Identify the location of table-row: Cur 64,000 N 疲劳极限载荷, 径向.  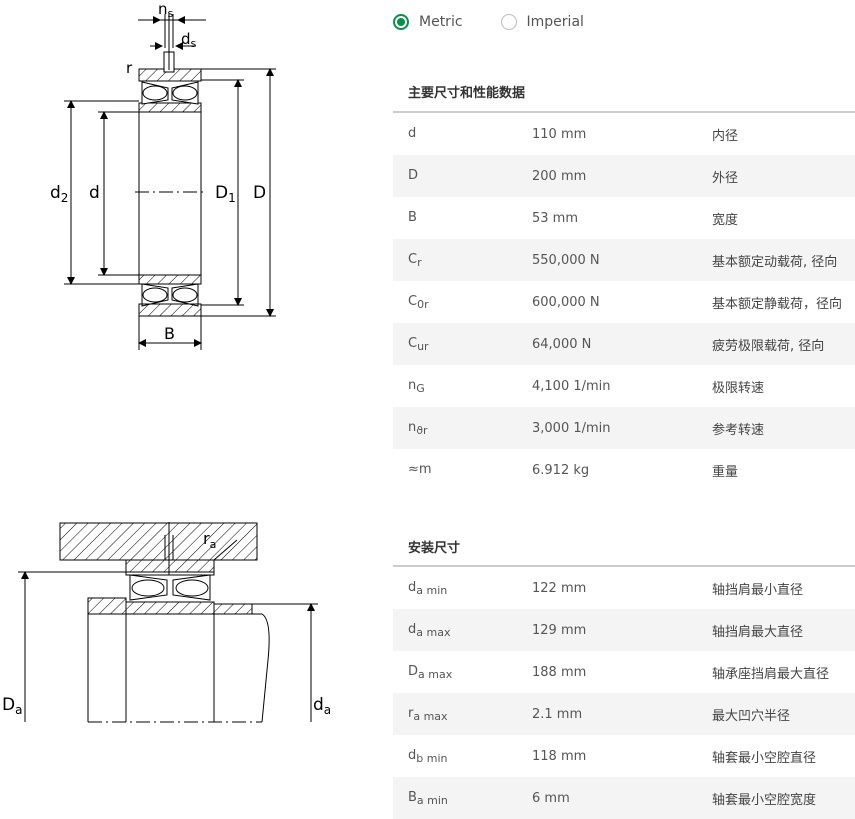
(624, 344).